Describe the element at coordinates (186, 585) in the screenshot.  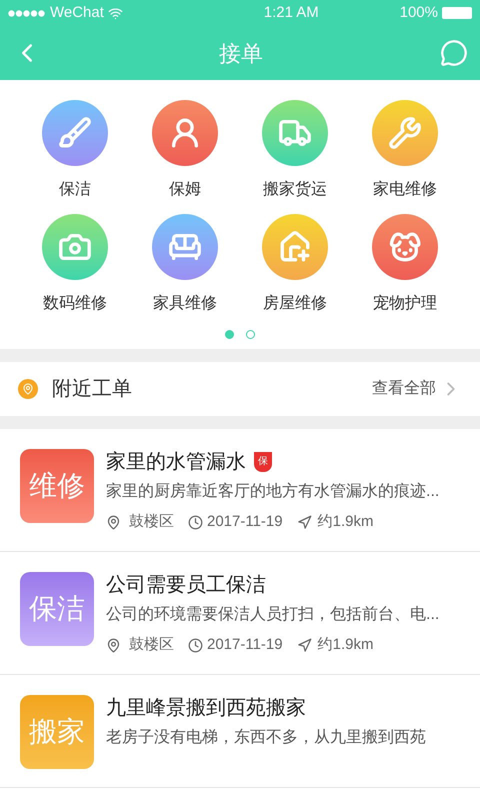
I see `order-title: 公司需要员工保洁` at that location.